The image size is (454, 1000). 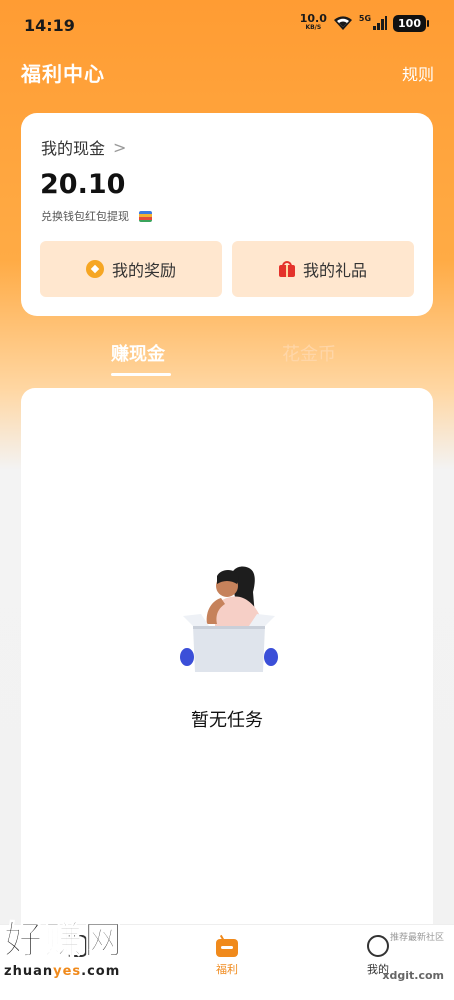 I want to click on active-tab-indicator, so click(x=141, y=374).